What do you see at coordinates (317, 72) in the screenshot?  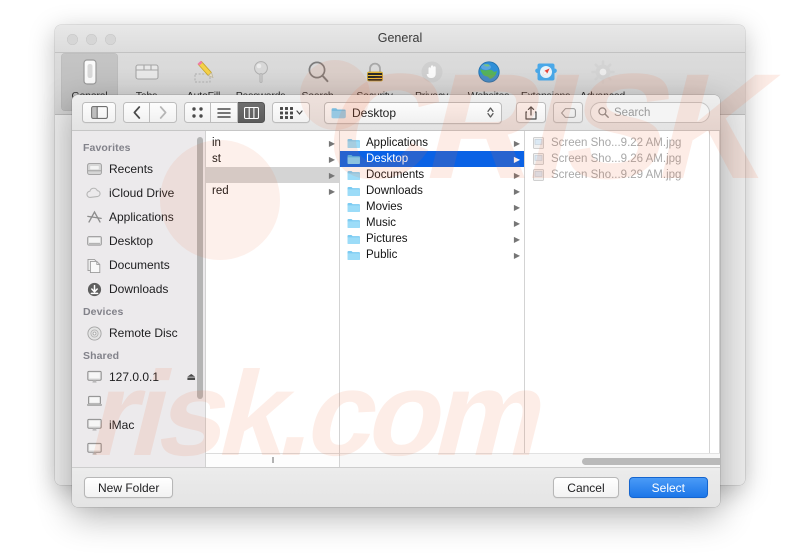 I see `search-icon` at bounding box center [317, 72].